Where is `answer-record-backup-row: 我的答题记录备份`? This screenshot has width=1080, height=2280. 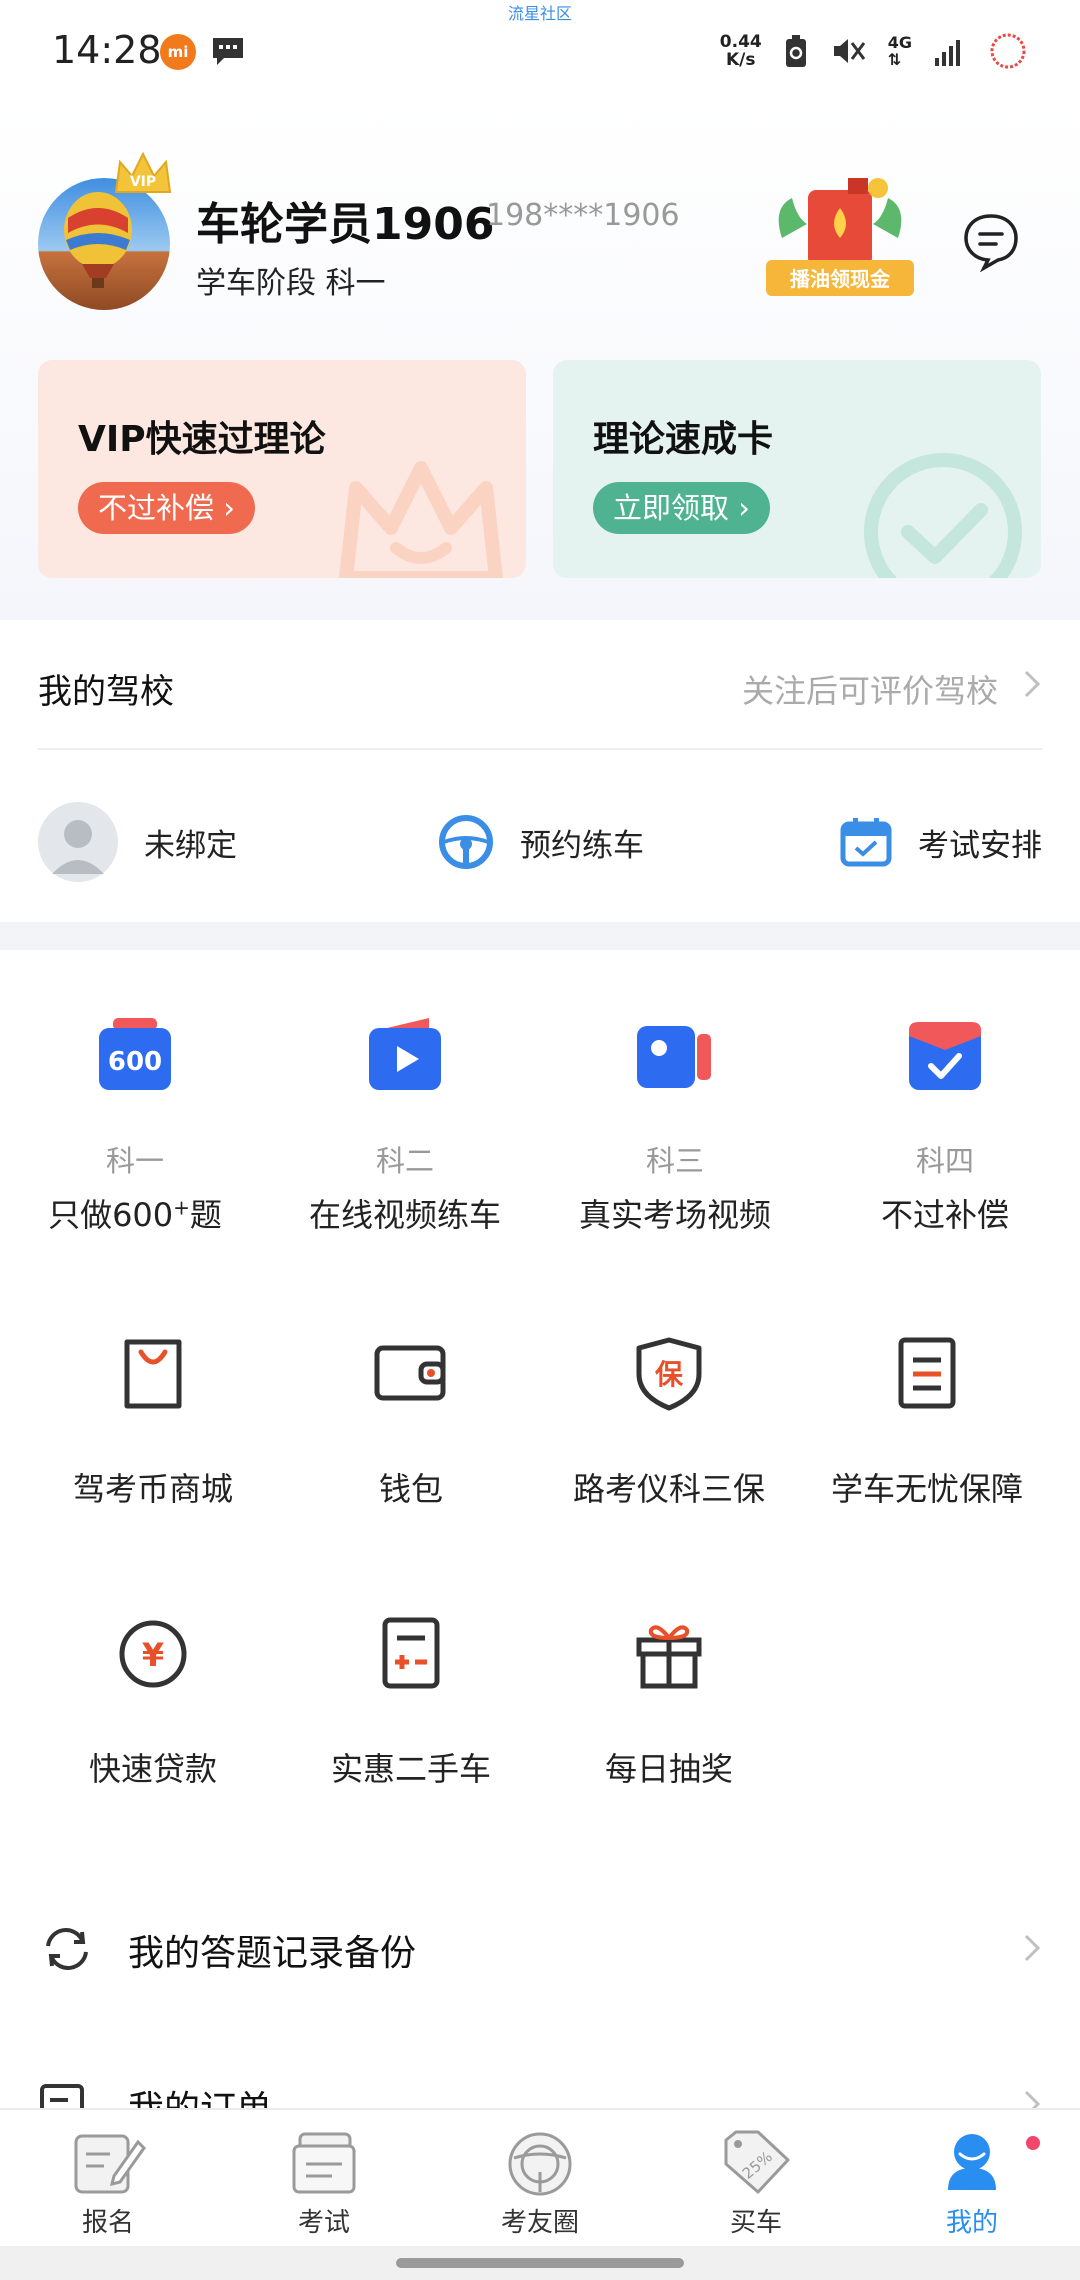
answer-record-backup-row: 我的答题记录备份 is located at coordinates (540, 1946).